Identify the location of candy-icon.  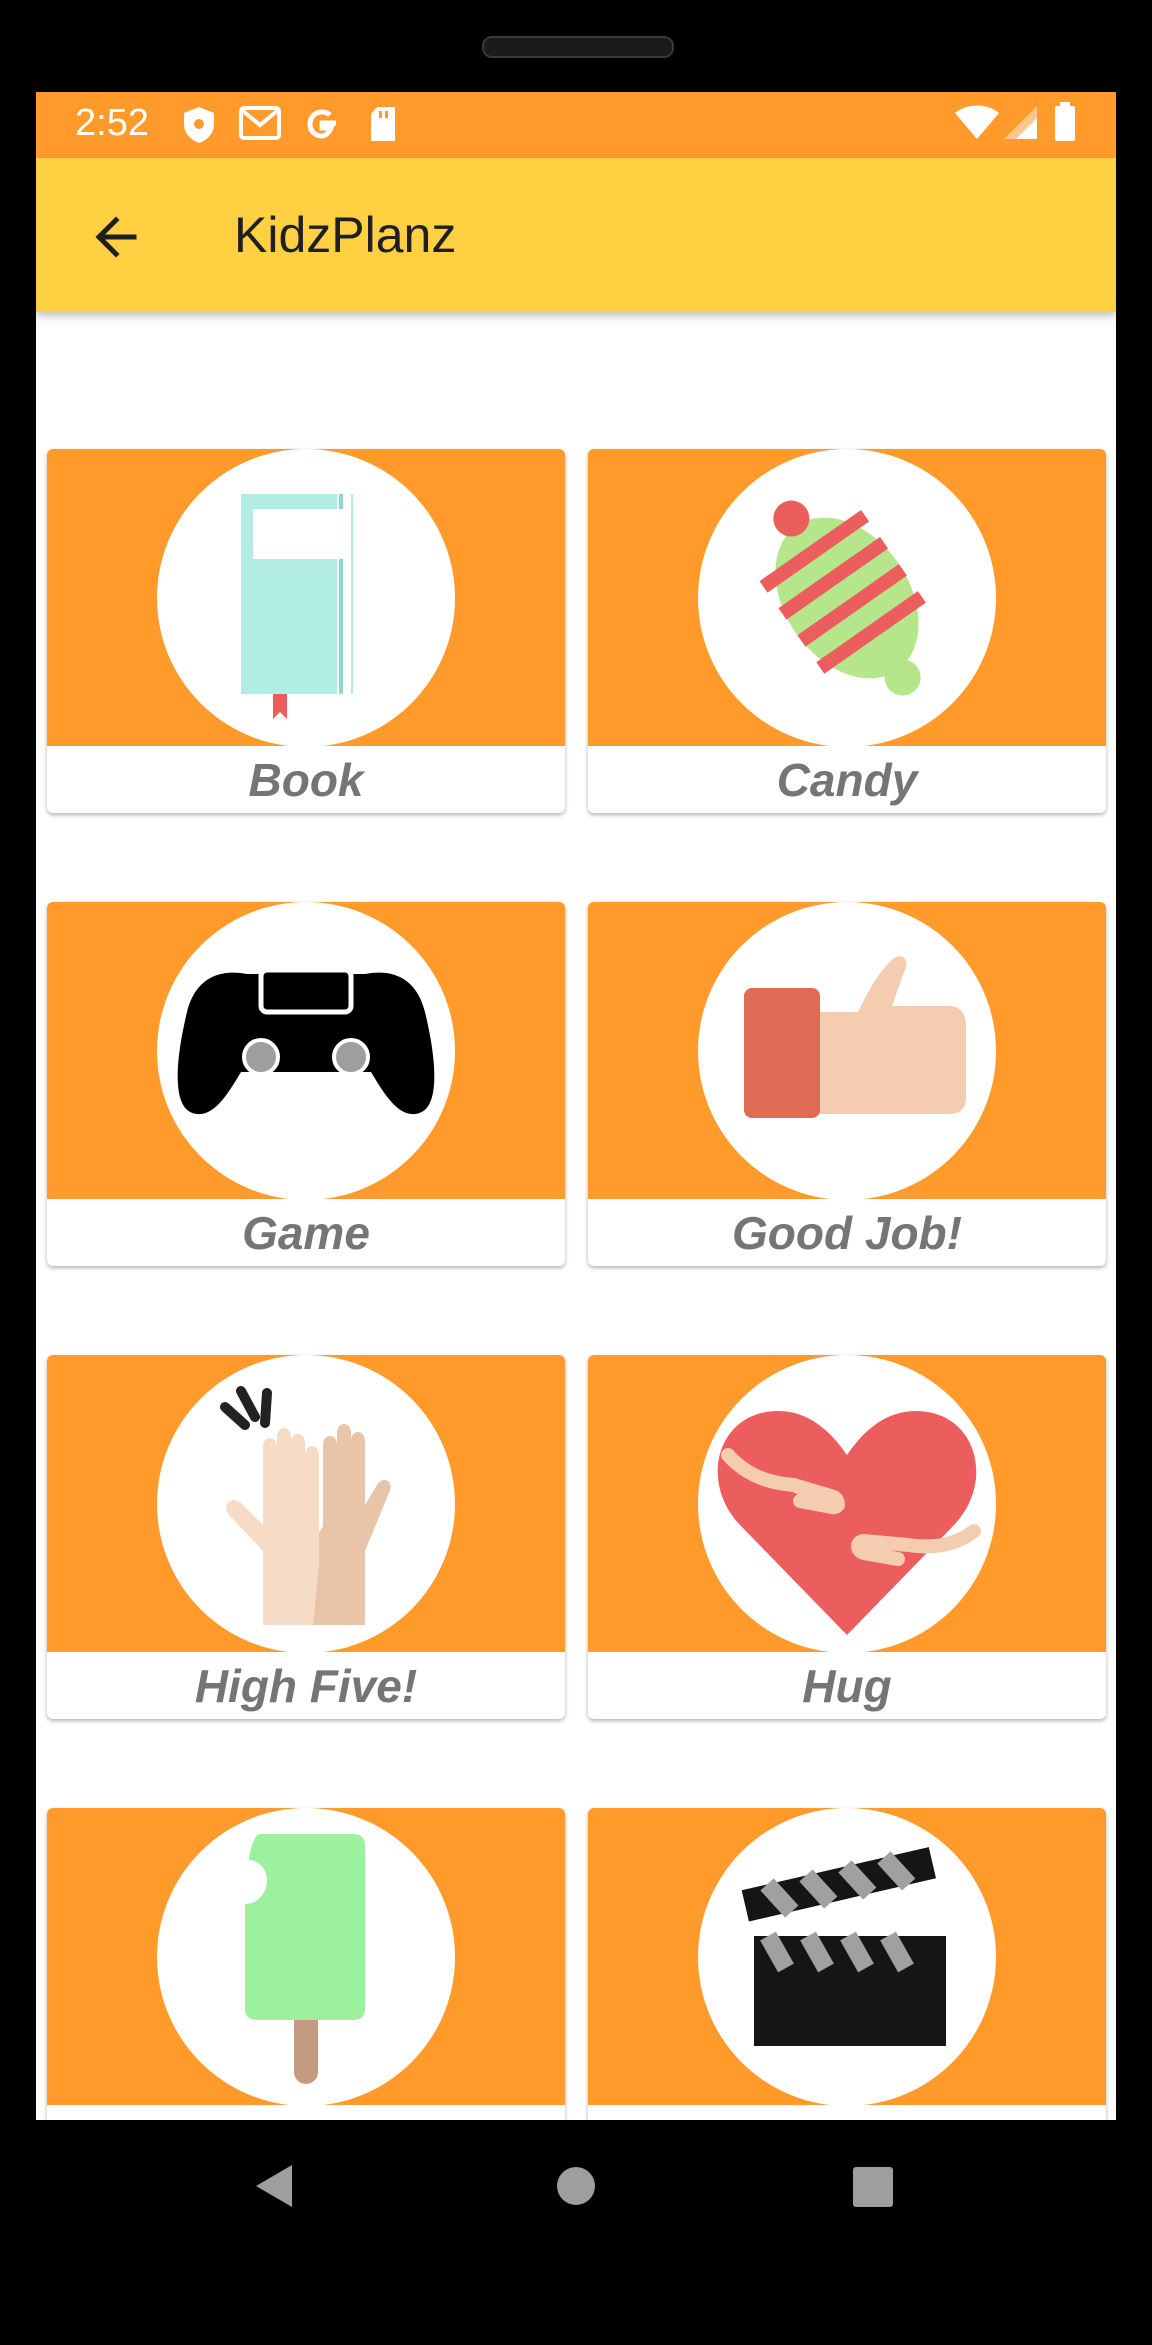
(847, 598).